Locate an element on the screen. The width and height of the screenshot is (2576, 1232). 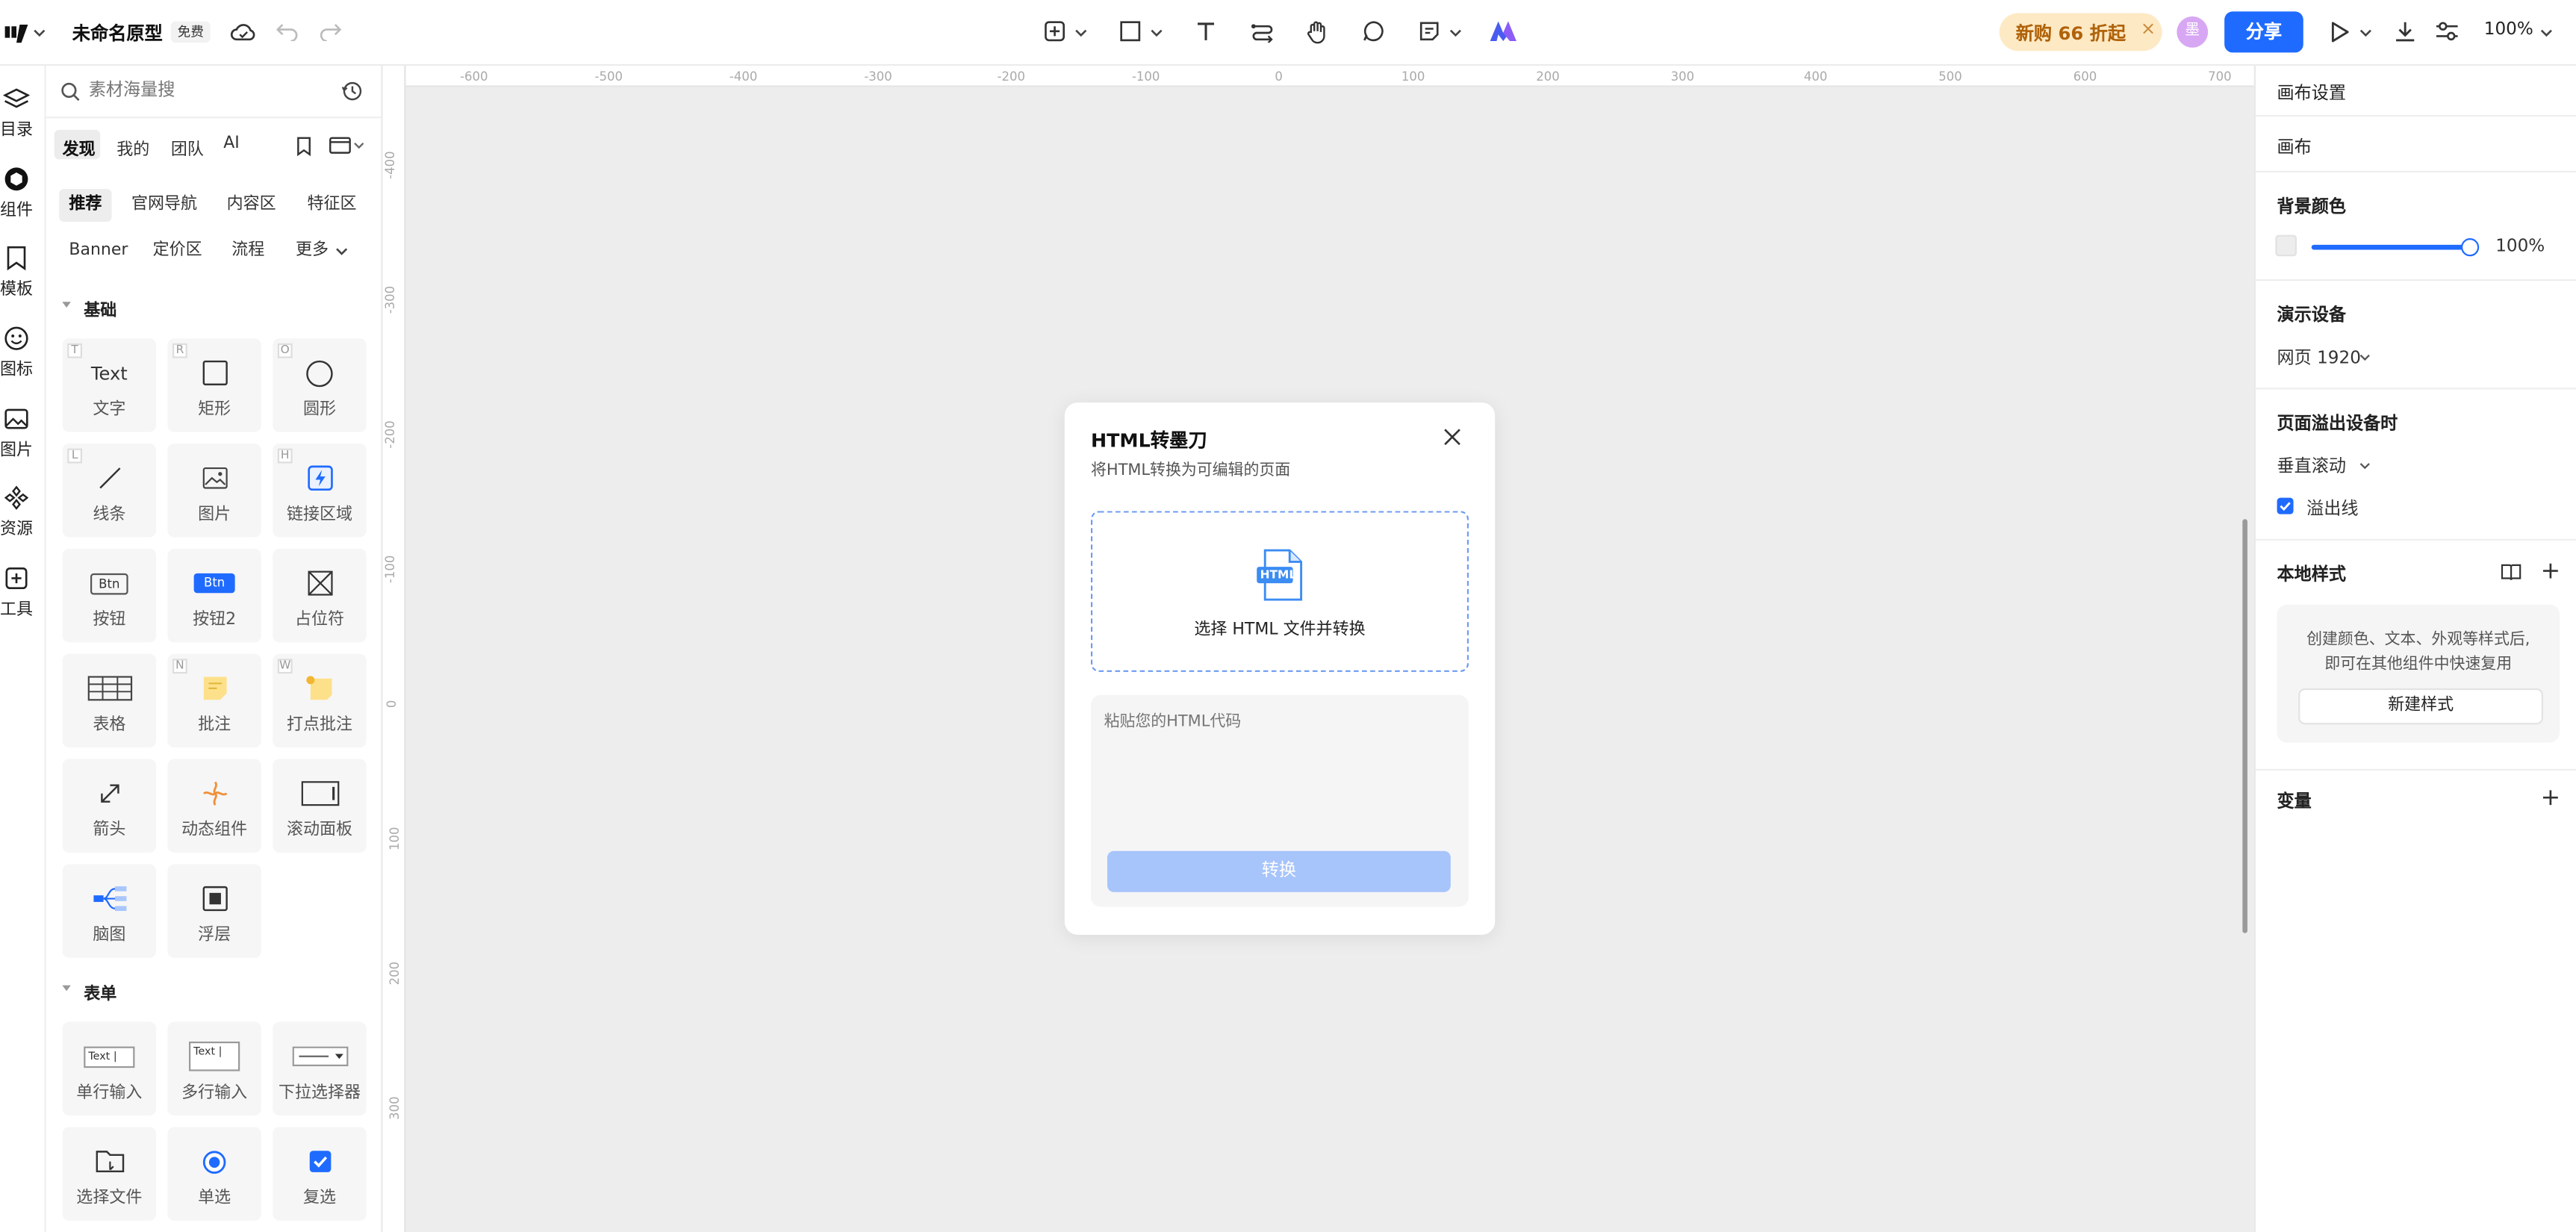
comment-tool-icon is located at coordinates (1373, 31).